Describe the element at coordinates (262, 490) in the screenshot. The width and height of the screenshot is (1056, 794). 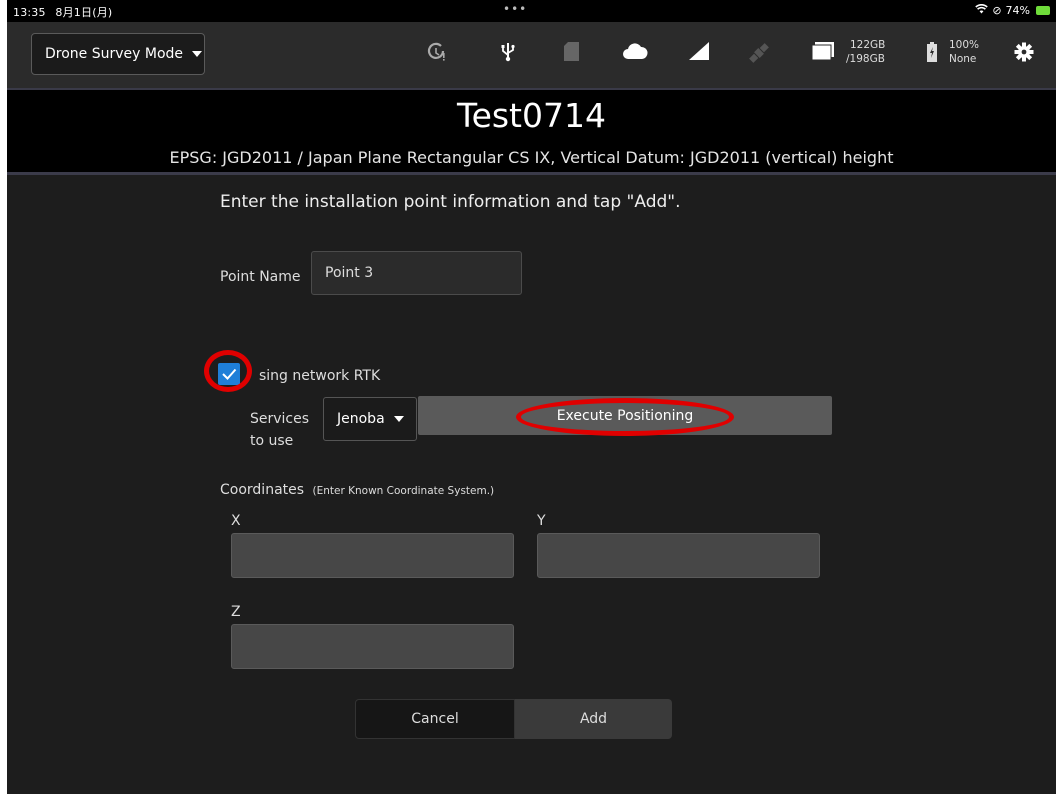
I see `coordinates-label-text: Coordinates` at that location.